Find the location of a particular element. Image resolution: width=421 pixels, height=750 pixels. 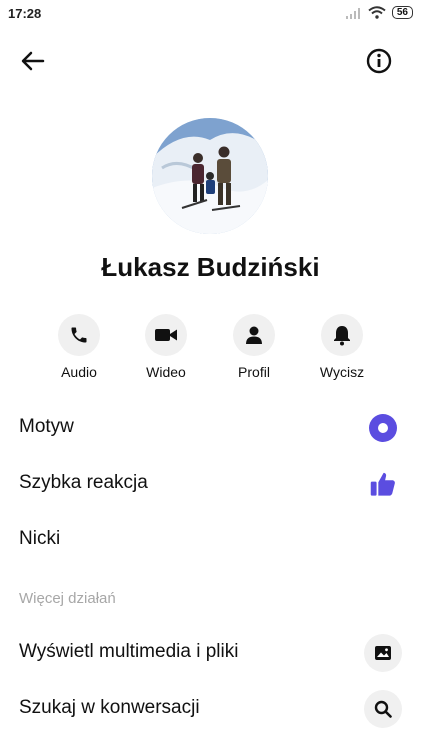

mute-button: Wycisz is located at coordinates (342, 347).